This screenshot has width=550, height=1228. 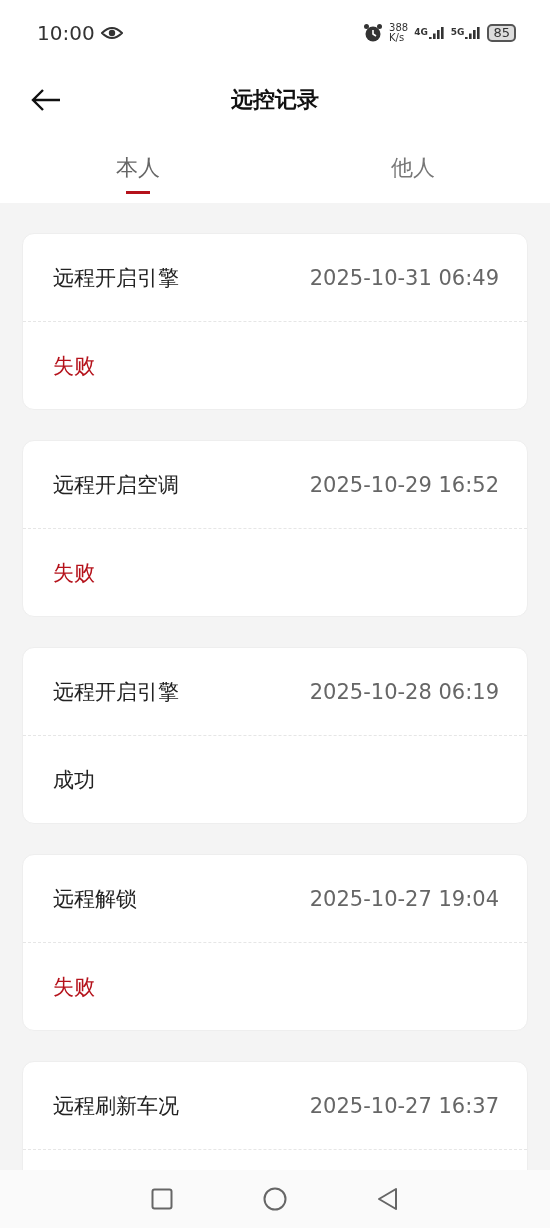 What do you see at coordinates (95, 899) in the screenshot?
I see `action-name: 远程解锁` at bounding box center [95, 899].